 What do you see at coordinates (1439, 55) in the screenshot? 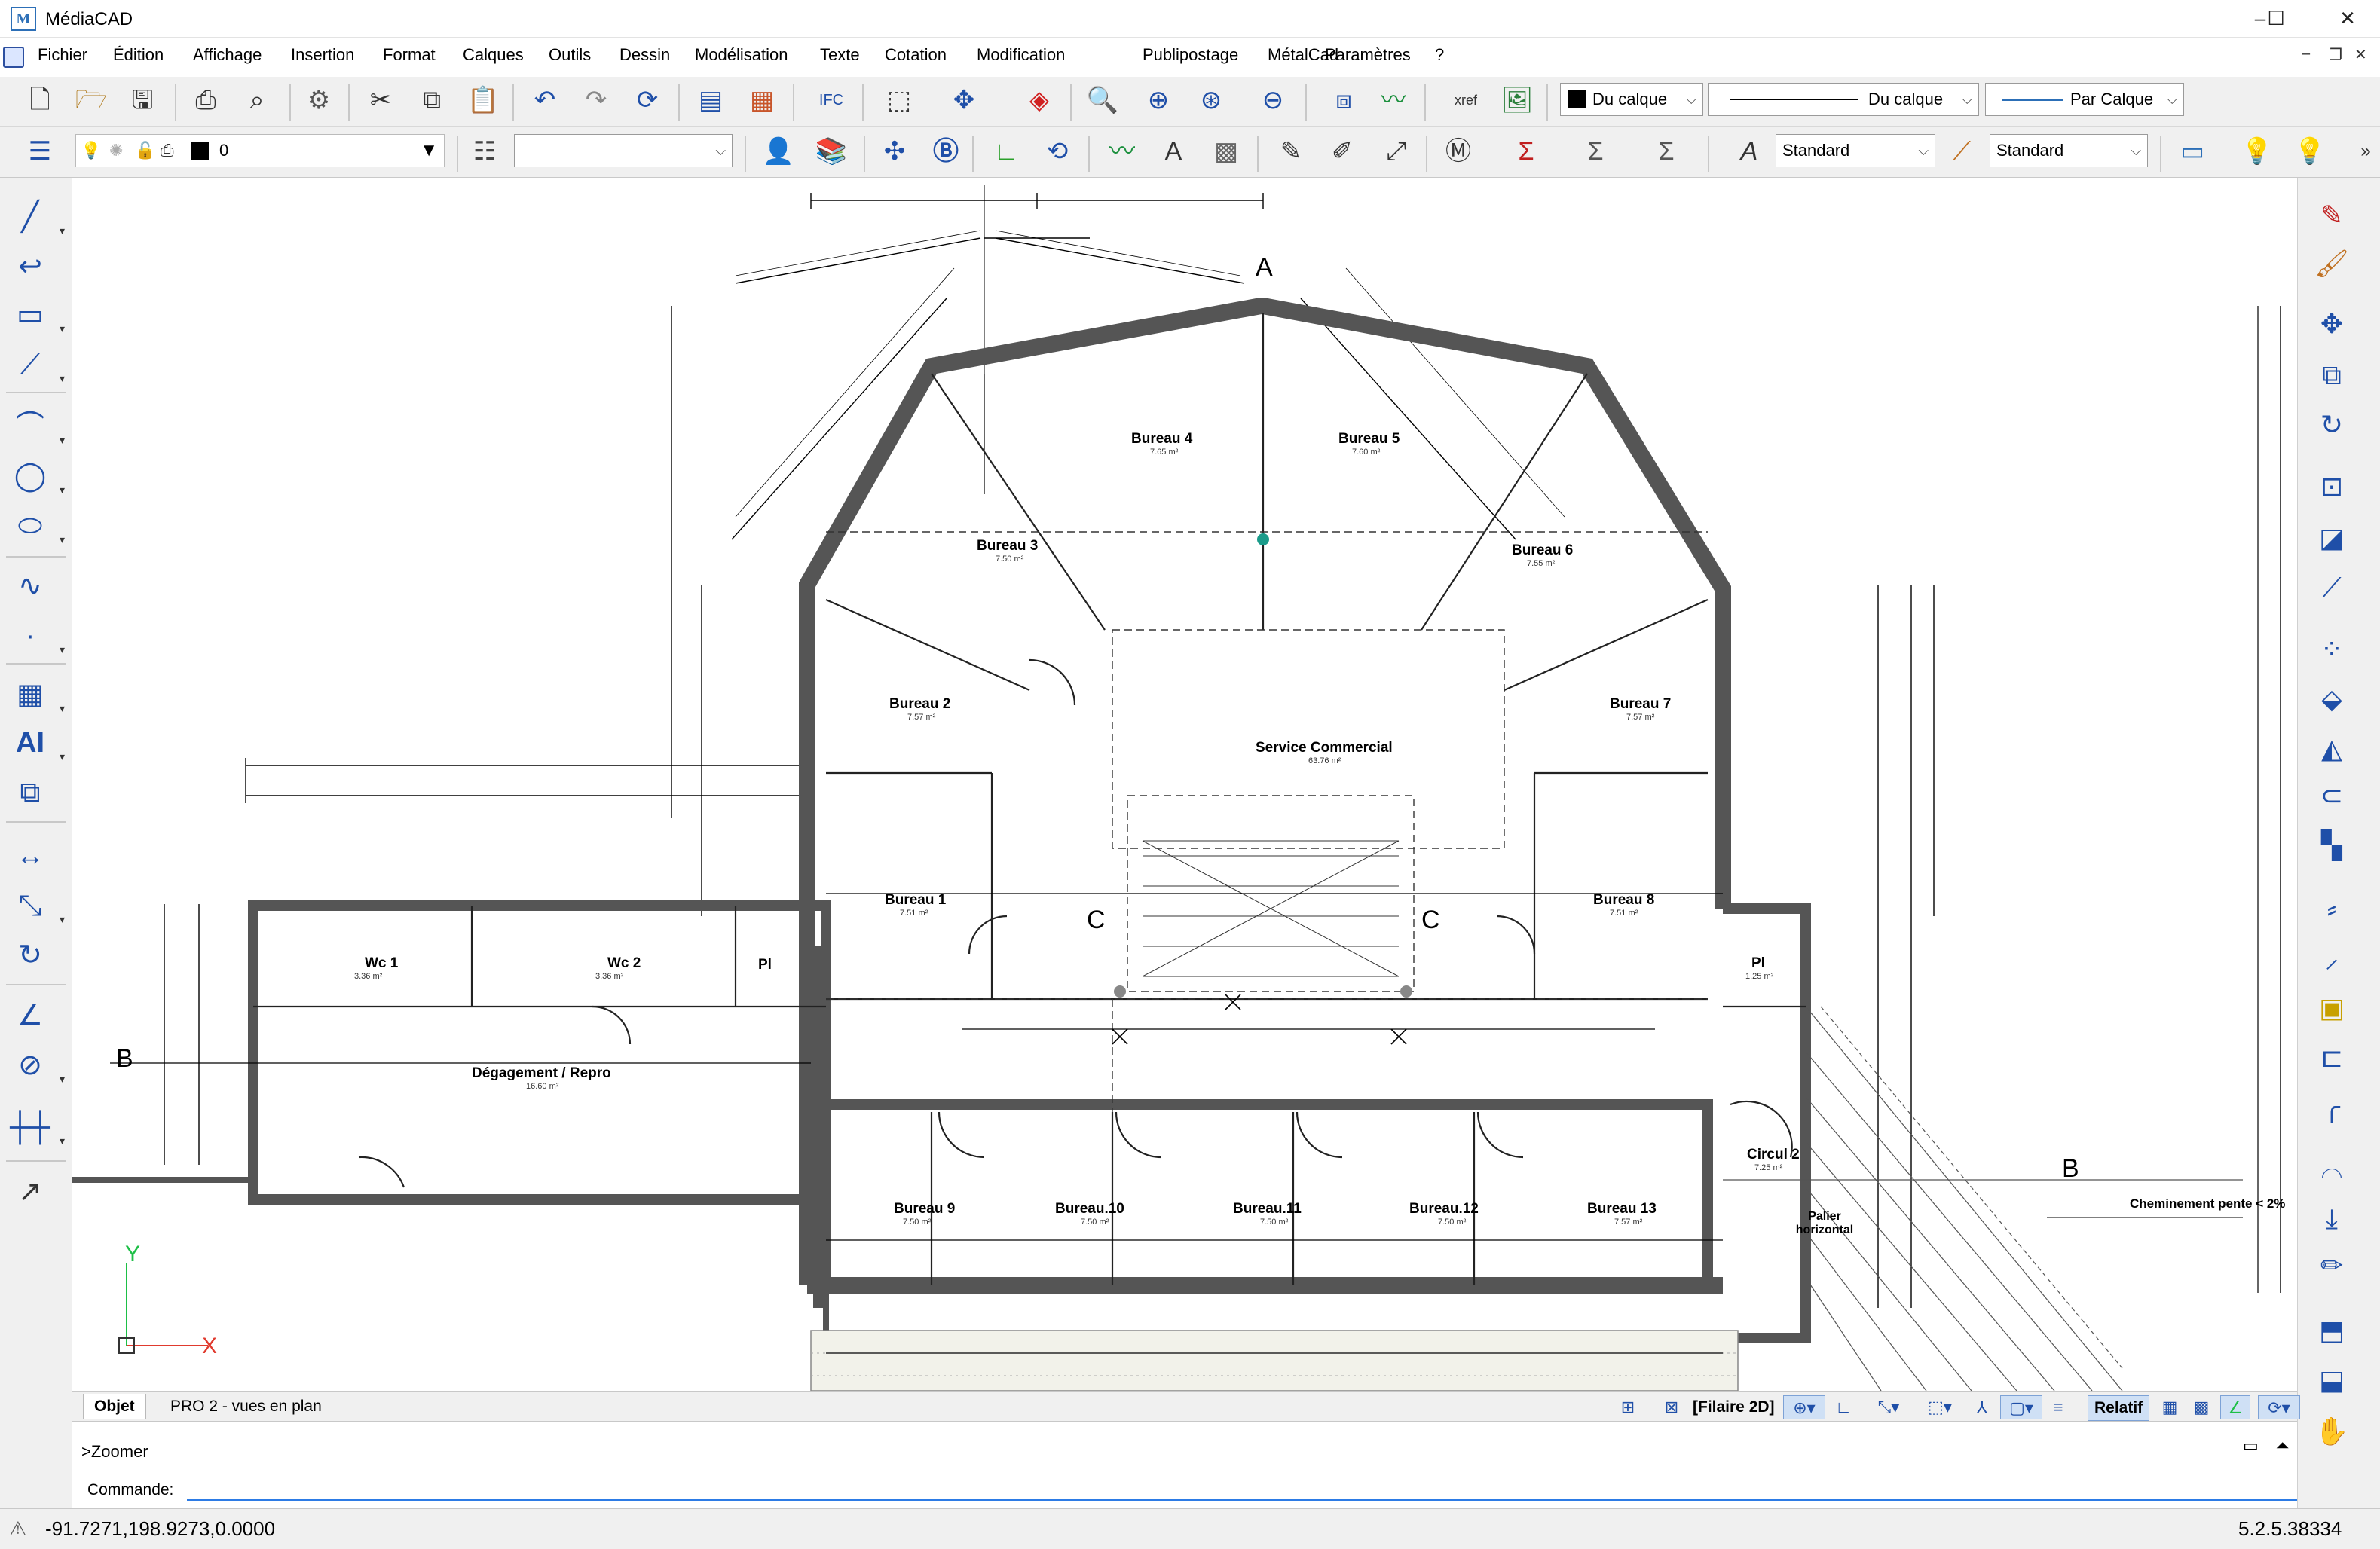
I see `menu-help: ?` at bounding box center [1439, 55].